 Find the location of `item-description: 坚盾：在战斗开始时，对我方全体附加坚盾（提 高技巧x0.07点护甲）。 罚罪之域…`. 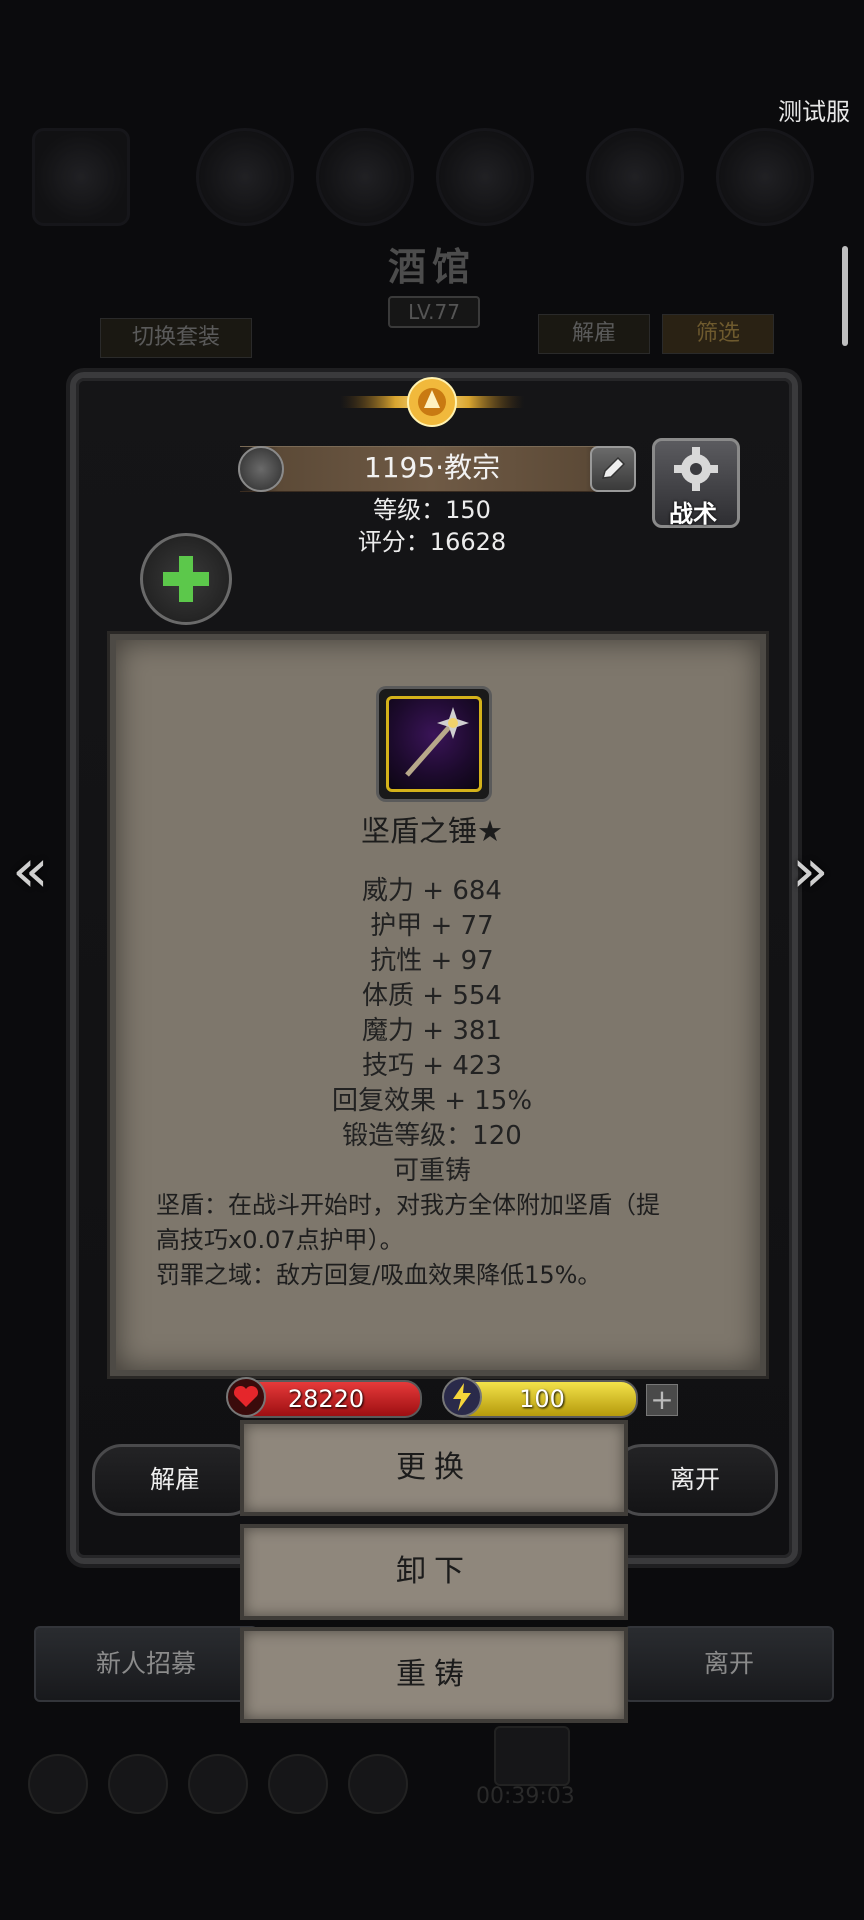

item-description: 坚盾：在战斗开始时，对我方全体附加坚盾（提 高技巧x0.07点护甲）。 罚罪之域… is located at coordinates (436, 1240).